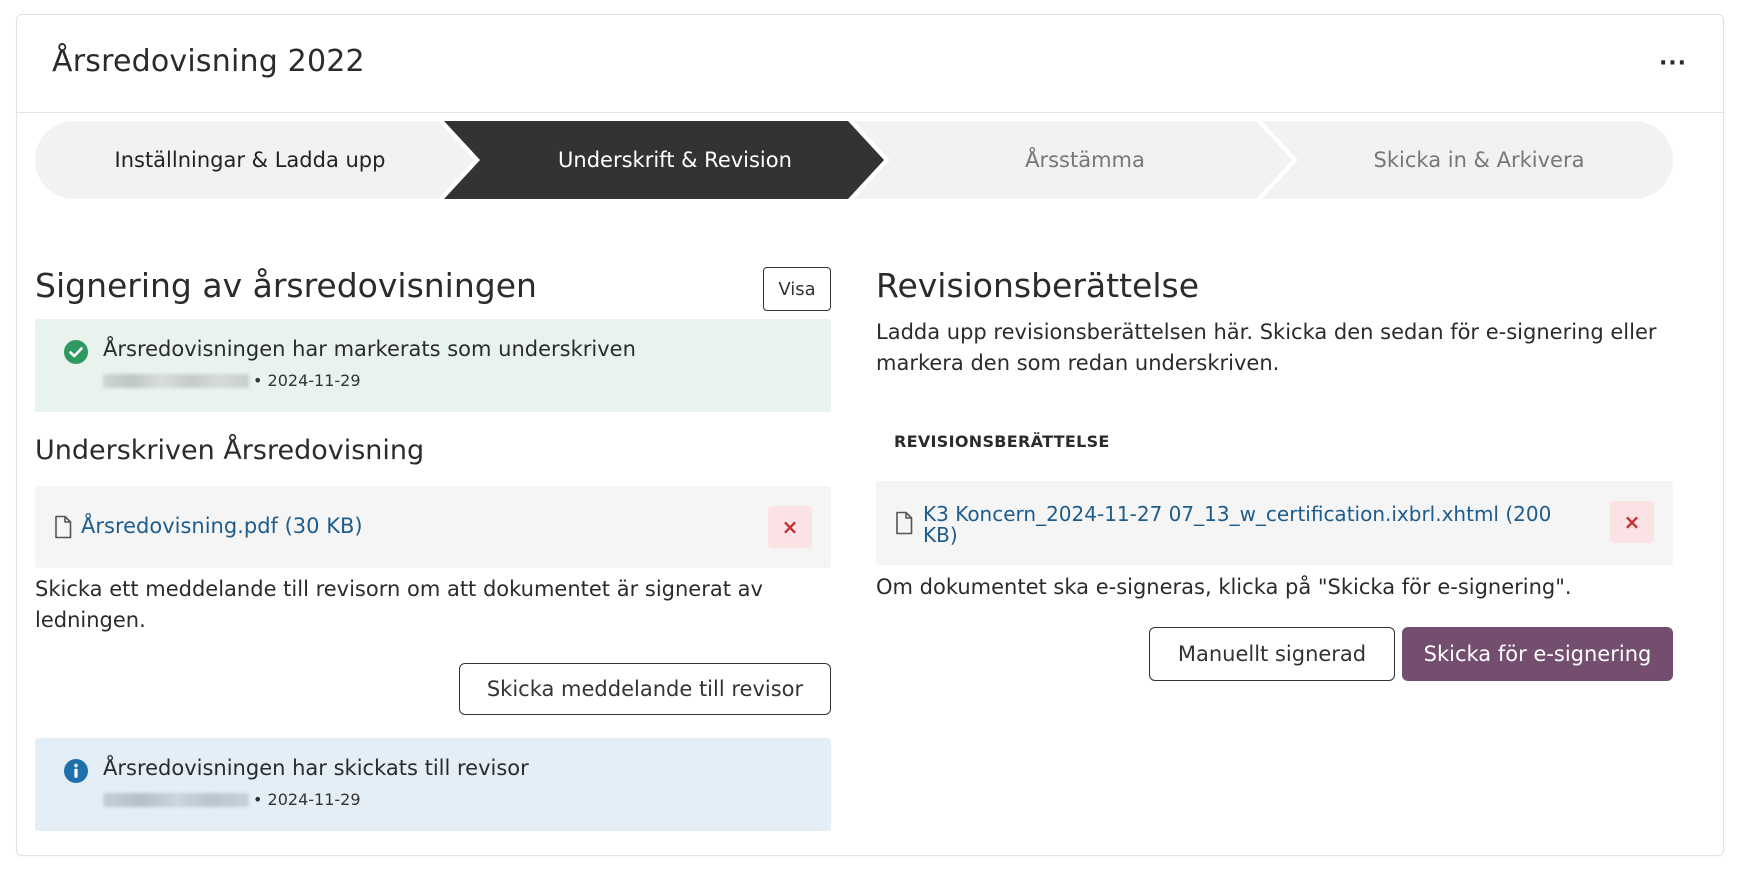 This screenshot has height=872, width=1740. What do you see at coordinates (1479, 160) in the screenshot?
I see `step-submit-archive: Skicka in & Arkivera` at bounding box center [1479, 160].